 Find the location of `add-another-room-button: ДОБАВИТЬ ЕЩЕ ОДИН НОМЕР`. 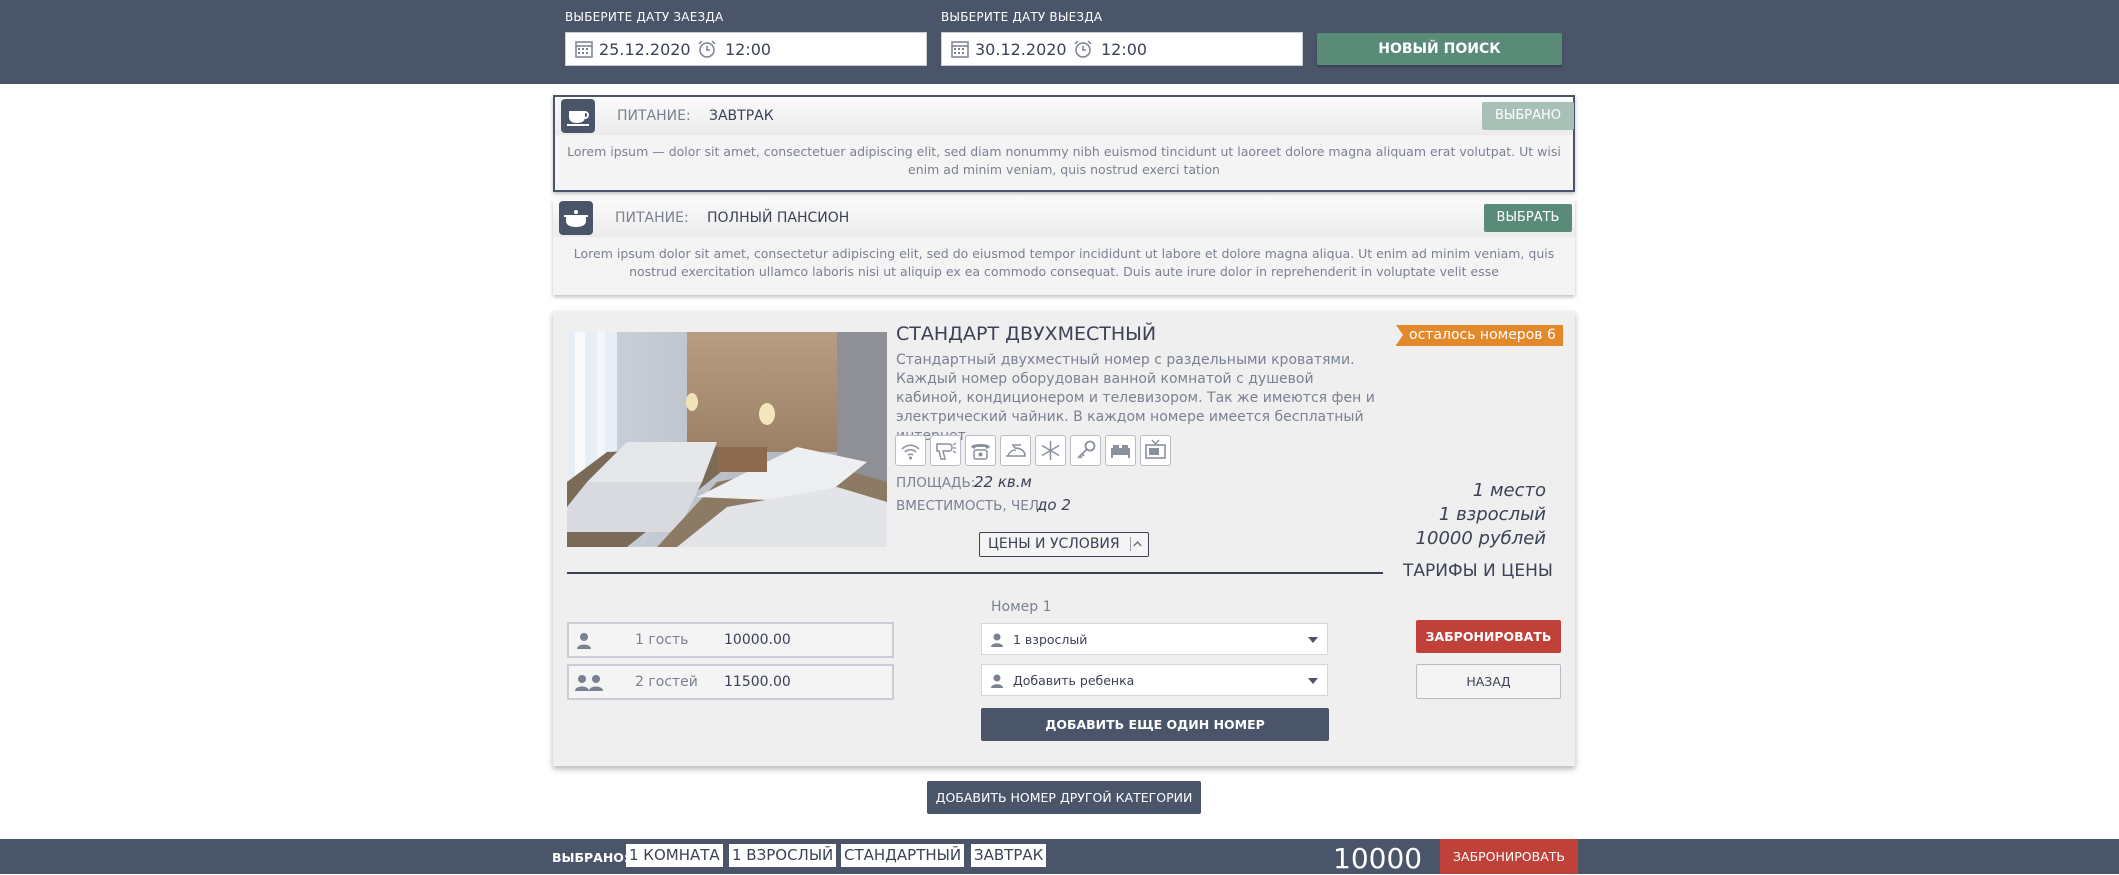

add-another-room-button: ДОБАВИТЬ ЕЩЕ ОДИН НОМЕР is located at coordinates (1155, 724).